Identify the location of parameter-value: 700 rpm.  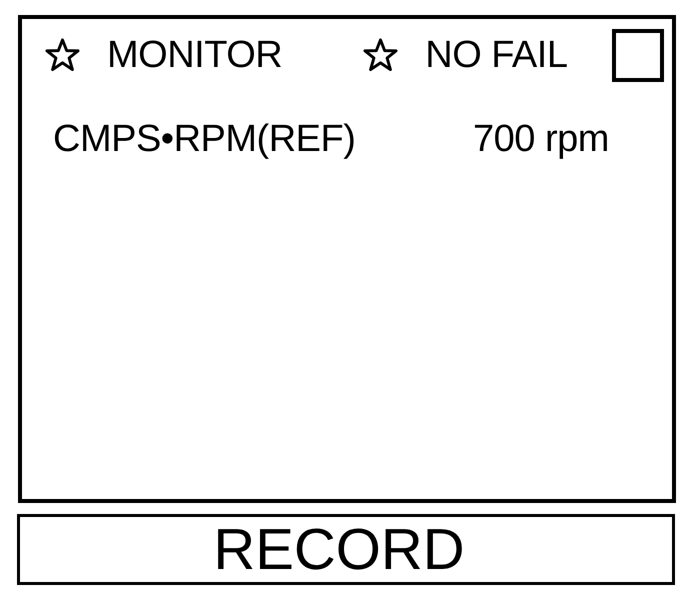
(541, 140).